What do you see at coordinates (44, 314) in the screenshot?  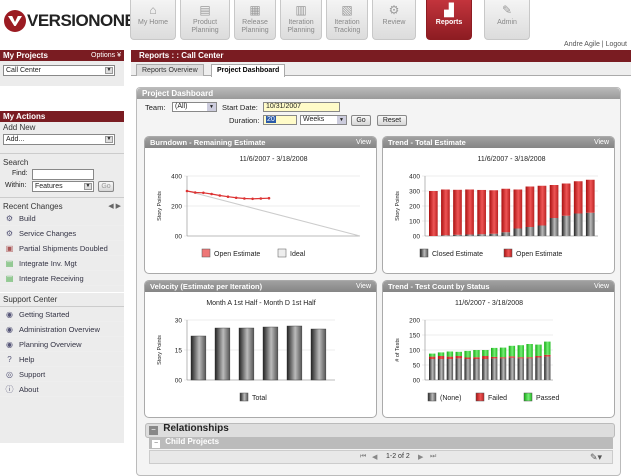 I see `support-item-label: Getting Started` at bounding box center [44, 314].